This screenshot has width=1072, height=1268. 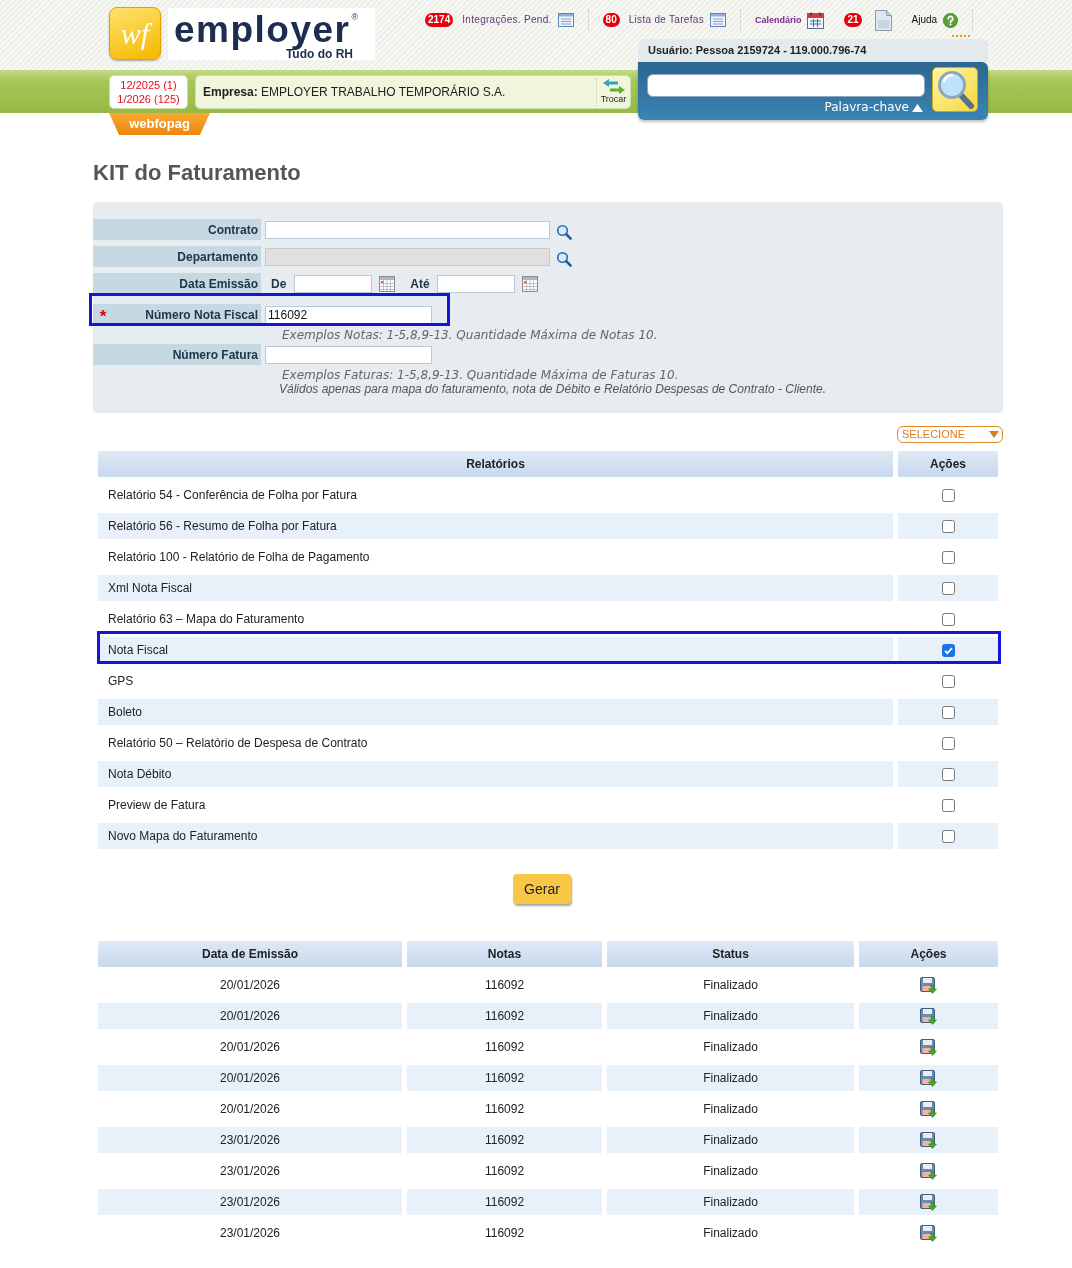 I want to click on count-badge: 21, so click(x=853, y=20).